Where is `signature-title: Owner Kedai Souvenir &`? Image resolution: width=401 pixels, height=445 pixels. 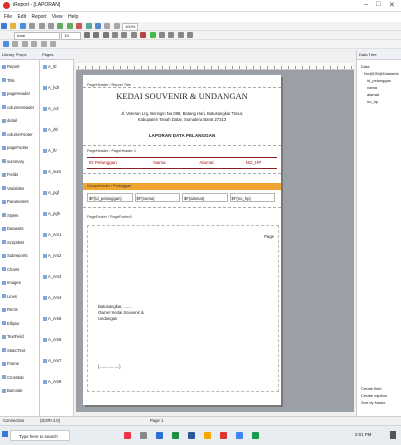
signature-title: Owner Kedai Souvenir & is located at coordinates (121, 312).